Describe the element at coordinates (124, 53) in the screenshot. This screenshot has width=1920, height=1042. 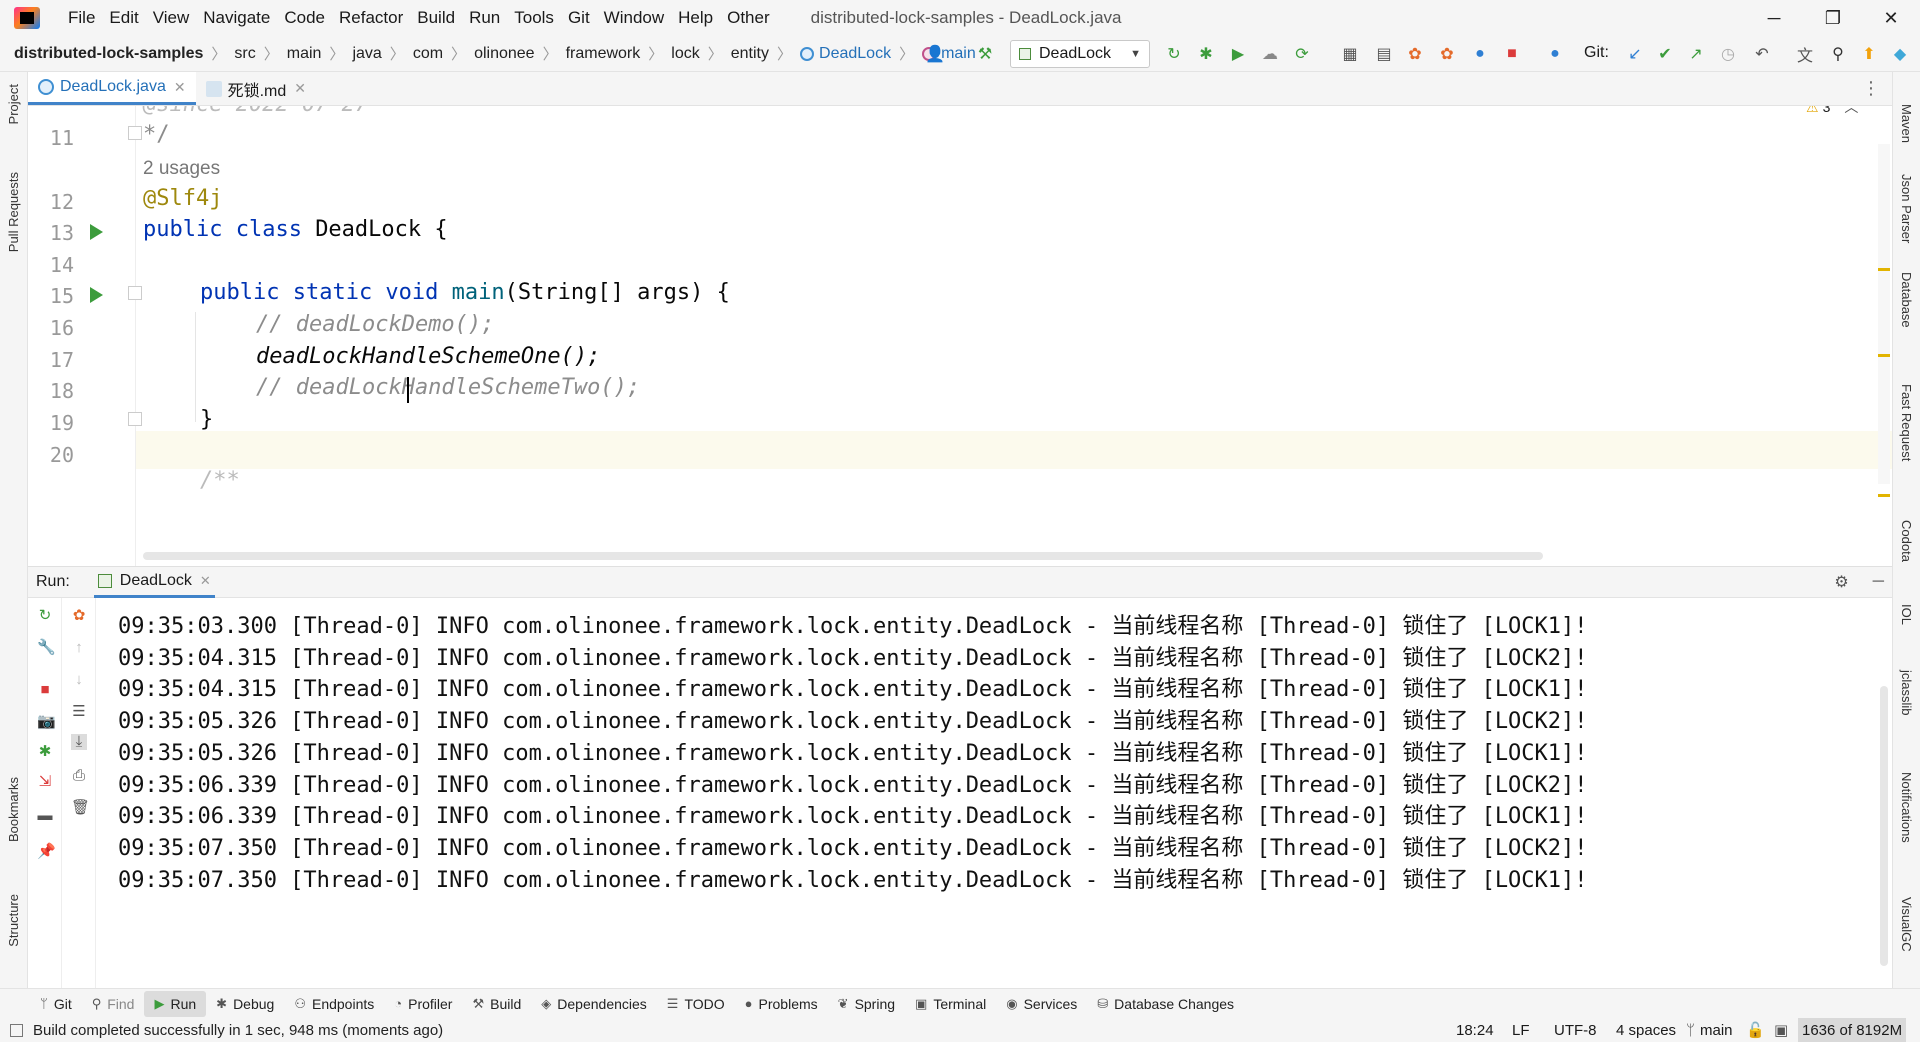
I see `breadcrumb-project: distributed-lock-samples 〉` at that location.